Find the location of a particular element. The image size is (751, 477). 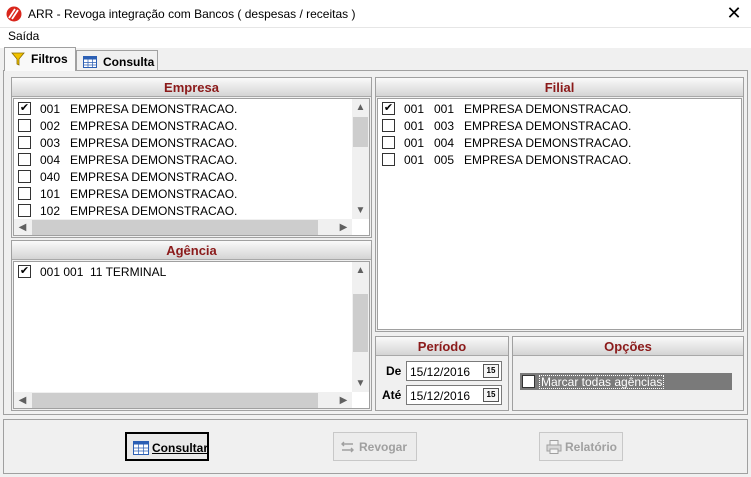

date-ate-field: 15/12/2016 15 is located at coordinates (454, 395).